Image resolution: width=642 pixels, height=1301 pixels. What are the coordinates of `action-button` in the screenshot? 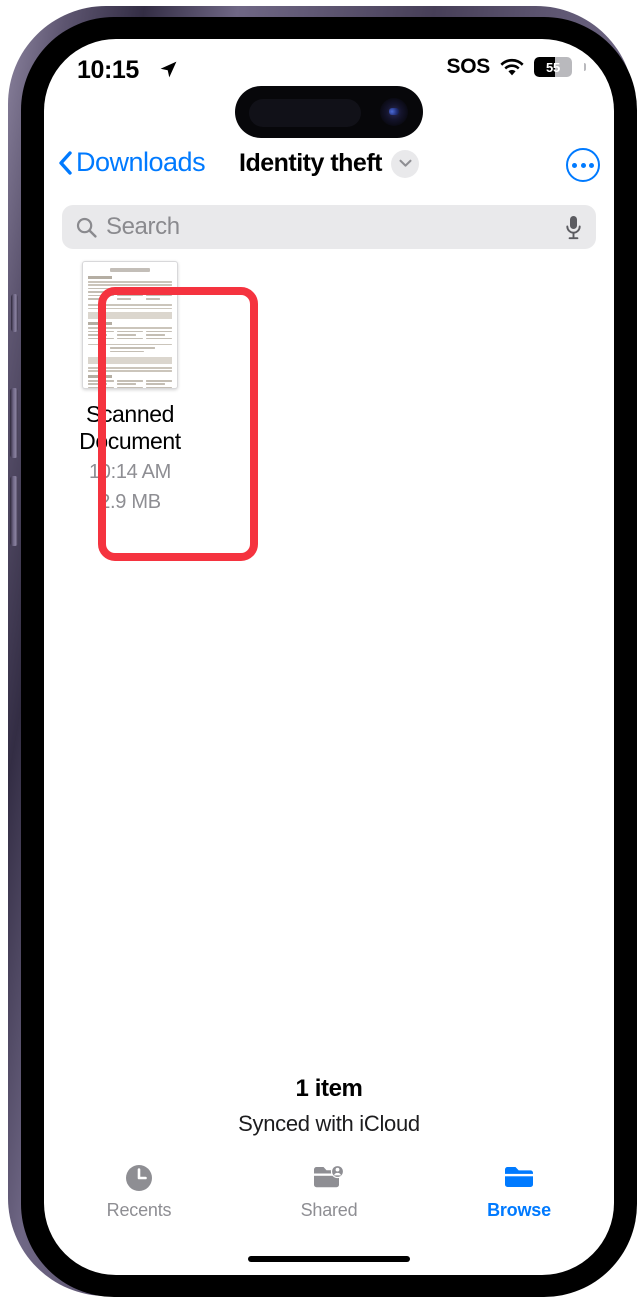 It's located at (14, 313).